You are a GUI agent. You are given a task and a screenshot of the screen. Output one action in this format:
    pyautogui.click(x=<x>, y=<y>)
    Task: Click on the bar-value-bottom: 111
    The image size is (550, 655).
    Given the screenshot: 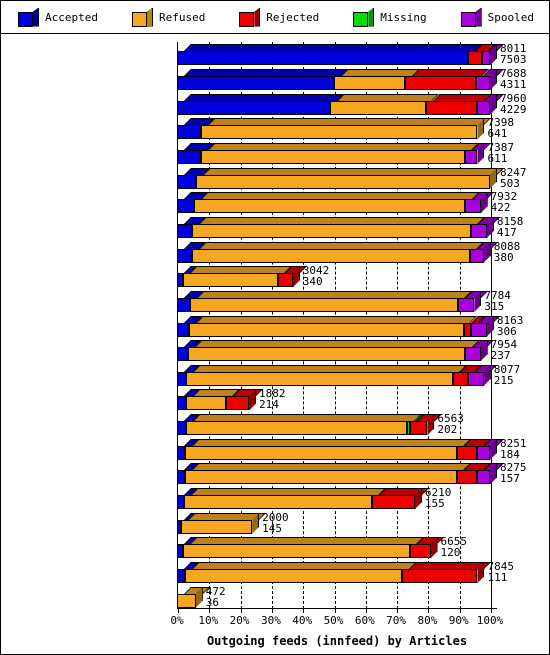 What is the action you would take?
    pyautogui.click(x=497, y=578)
    